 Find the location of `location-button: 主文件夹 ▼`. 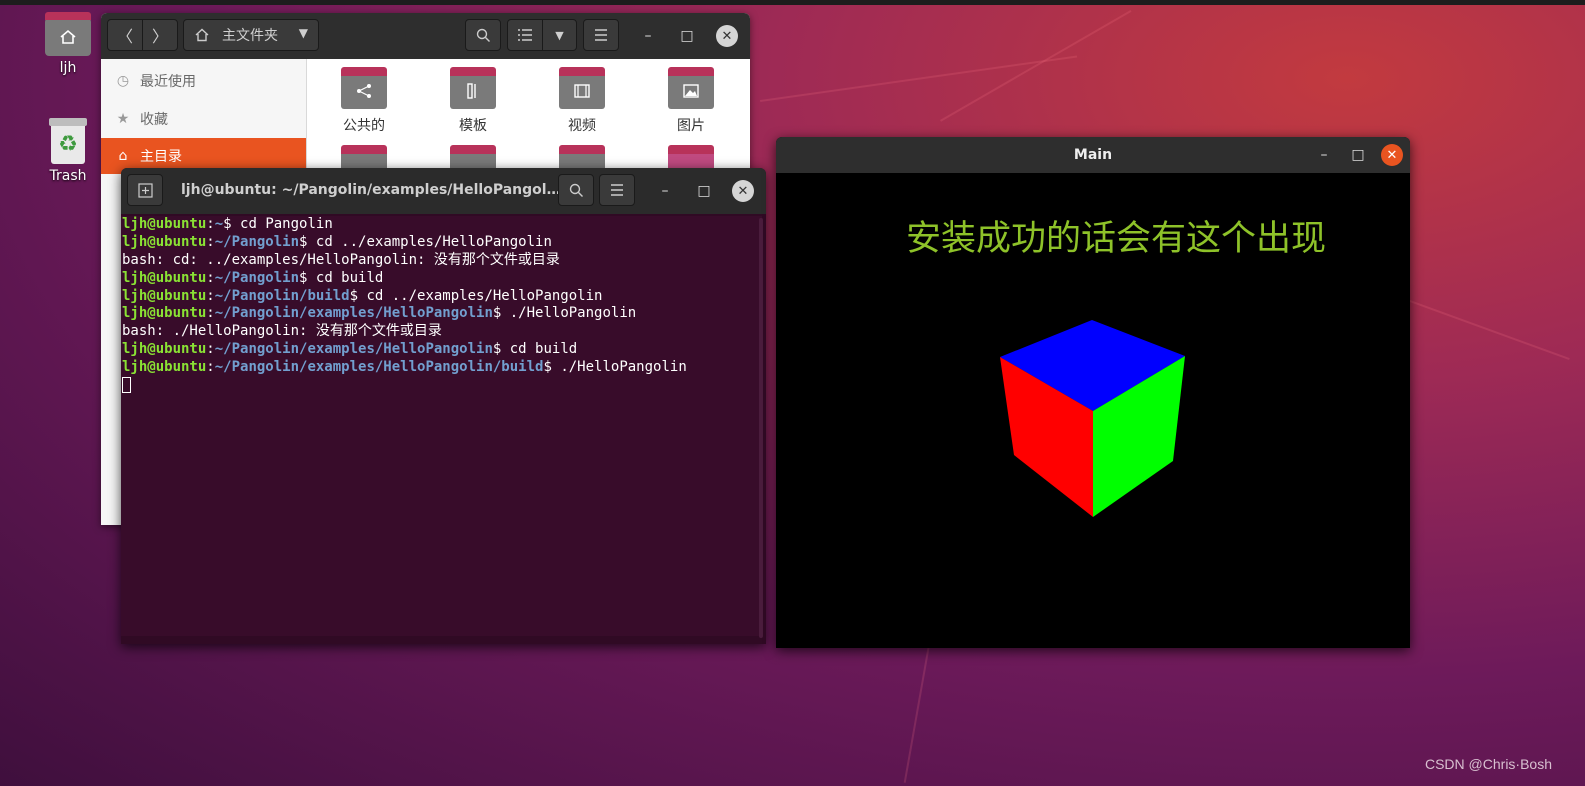

location-button: 主文件夹 ▼ is located at coordinates (251, 35).